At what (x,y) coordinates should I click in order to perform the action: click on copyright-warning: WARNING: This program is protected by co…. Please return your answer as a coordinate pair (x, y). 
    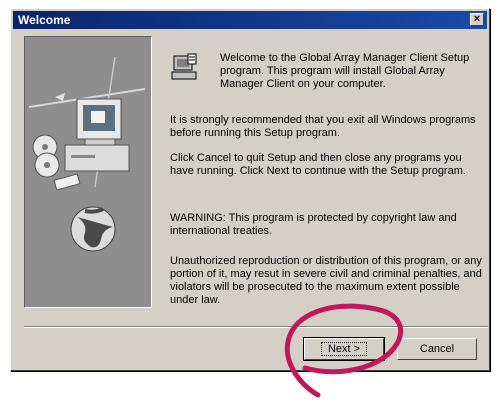
    Looking at the image, I should click on (313, 224).